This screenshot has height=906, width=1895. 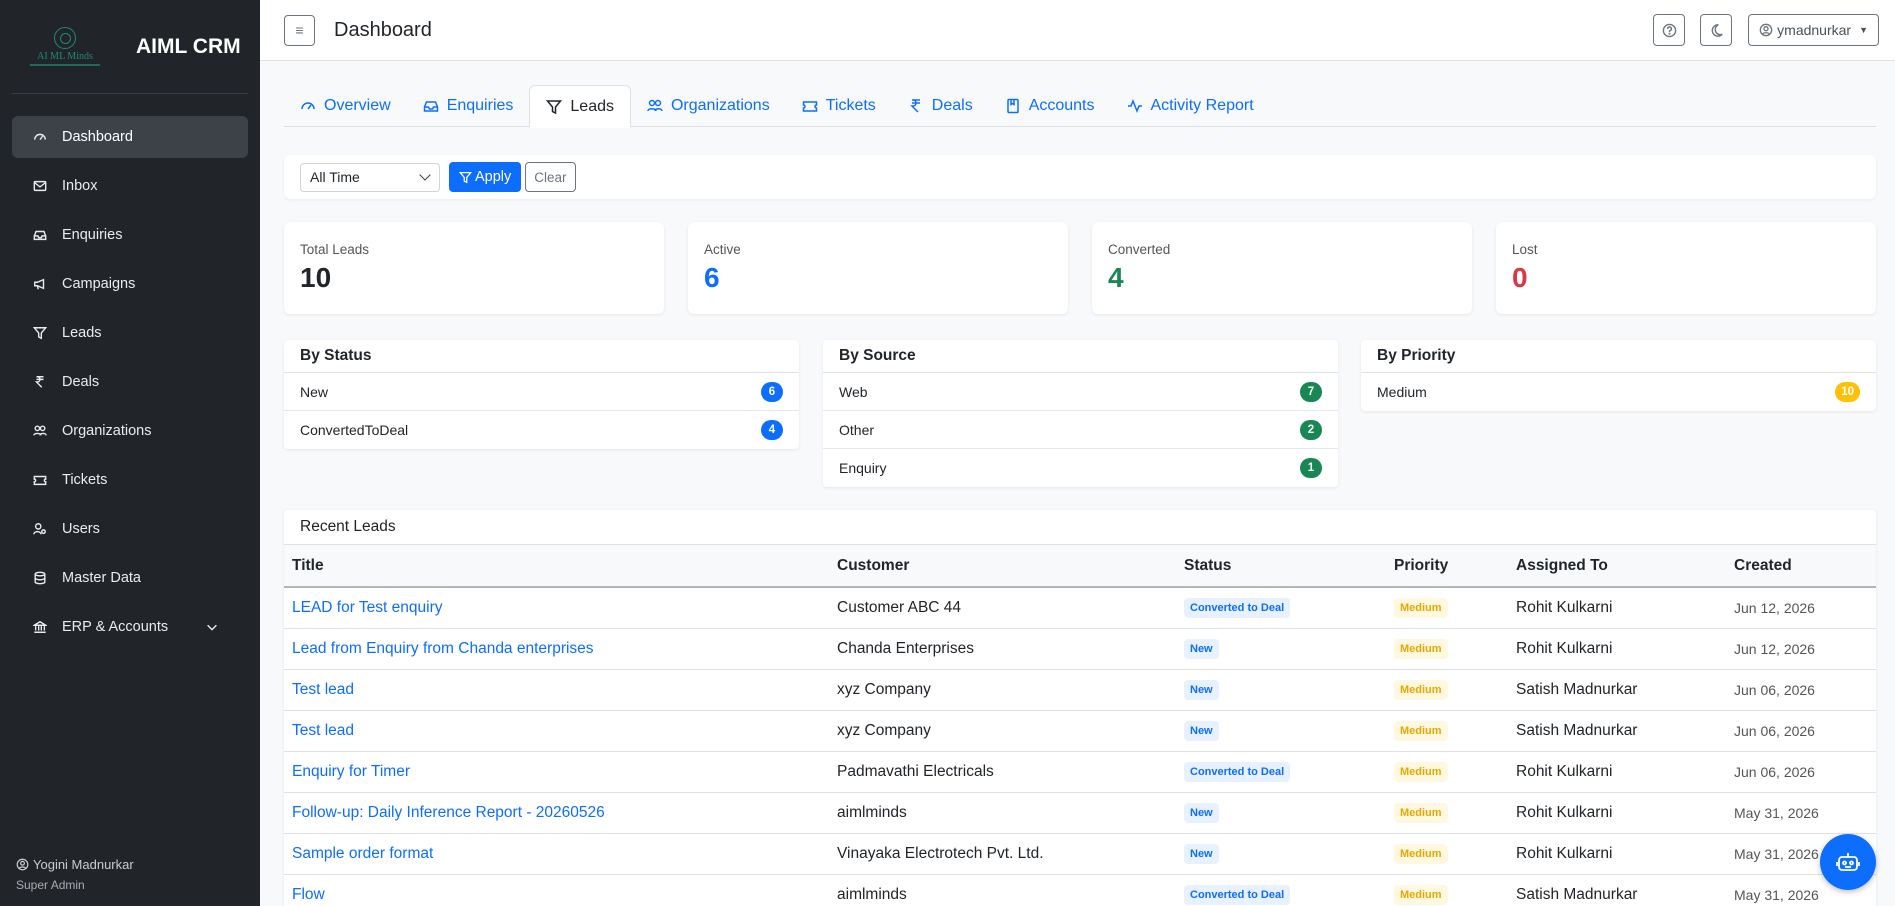 I want to click on ticket-icon, so click(x=40, y=480).